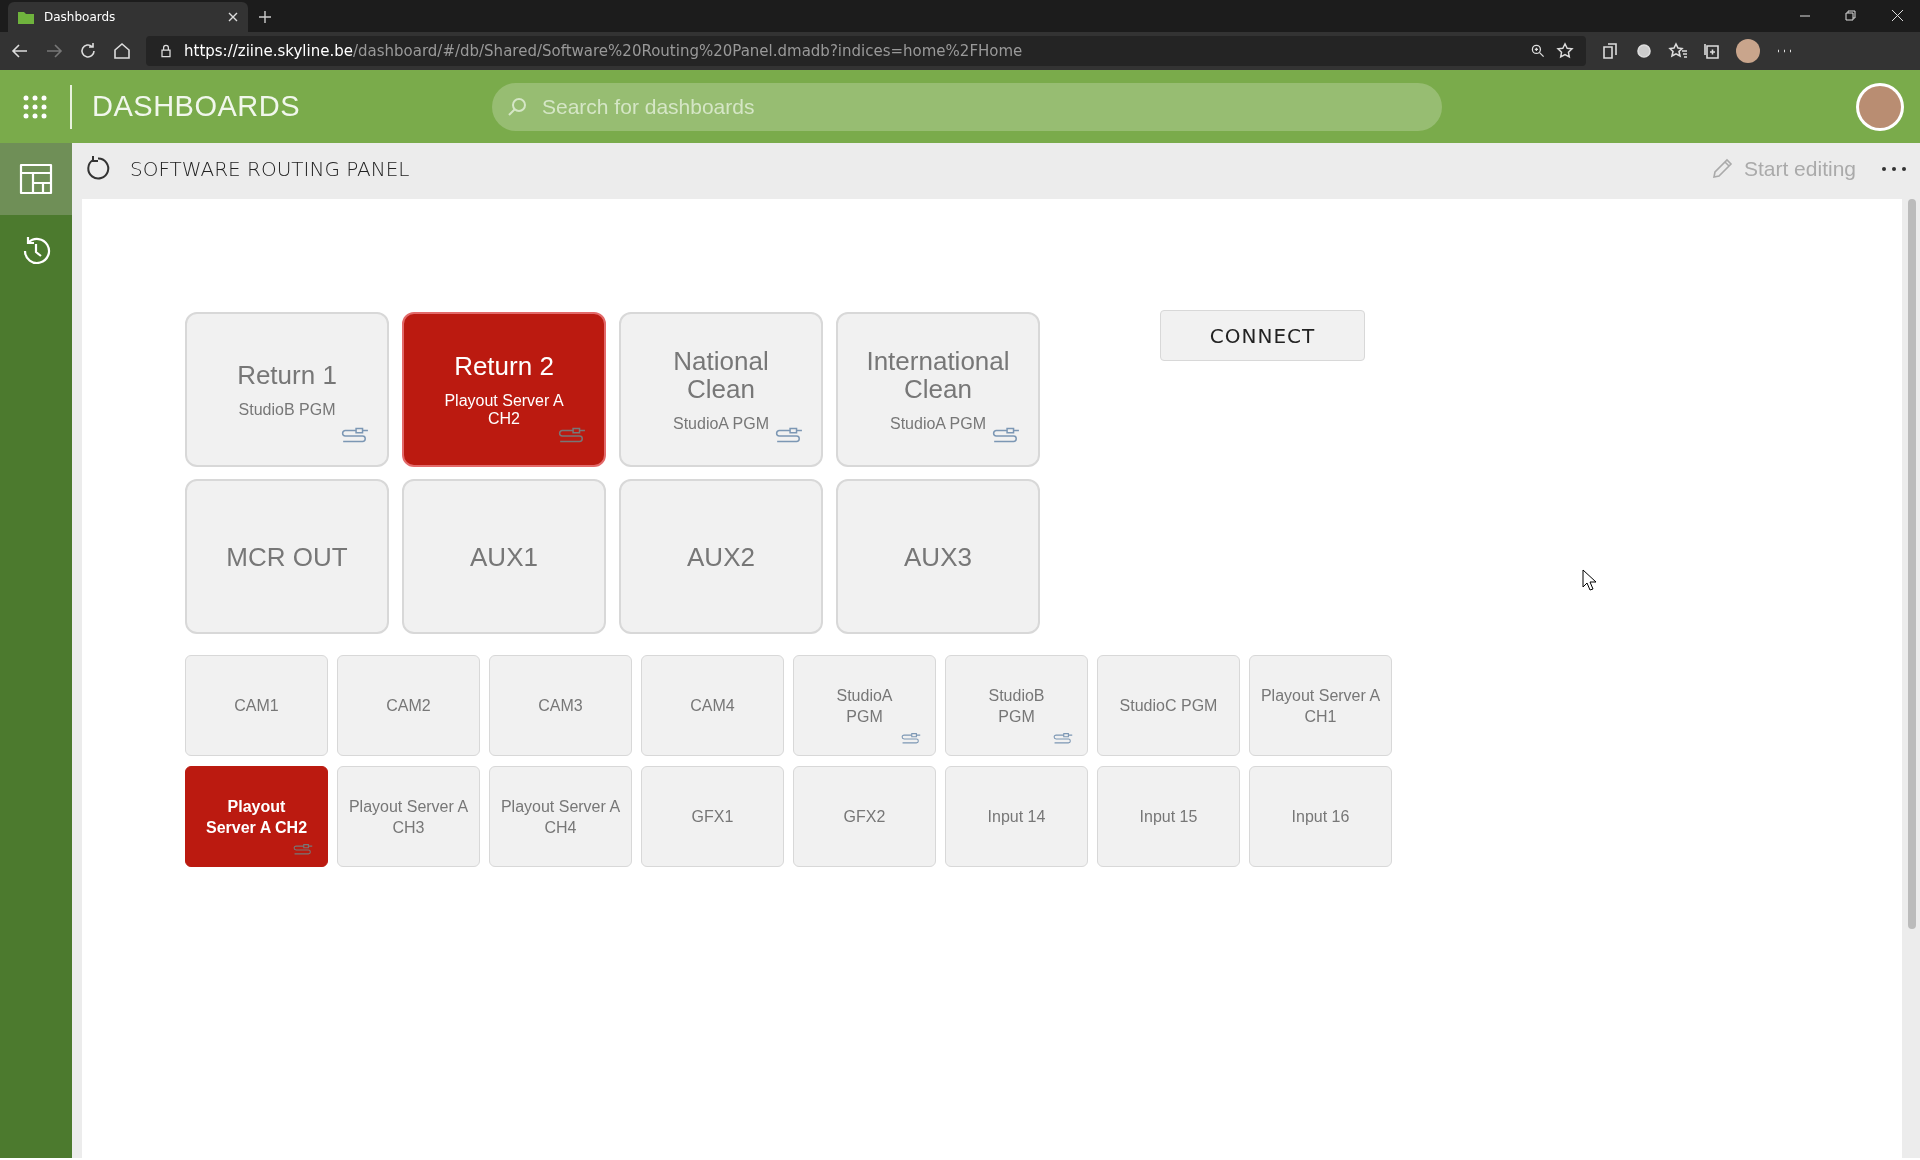  Describe the element at coordinates (1016, 705) in the screenshot. I see `source-tile: StudioB PGM` at that location.